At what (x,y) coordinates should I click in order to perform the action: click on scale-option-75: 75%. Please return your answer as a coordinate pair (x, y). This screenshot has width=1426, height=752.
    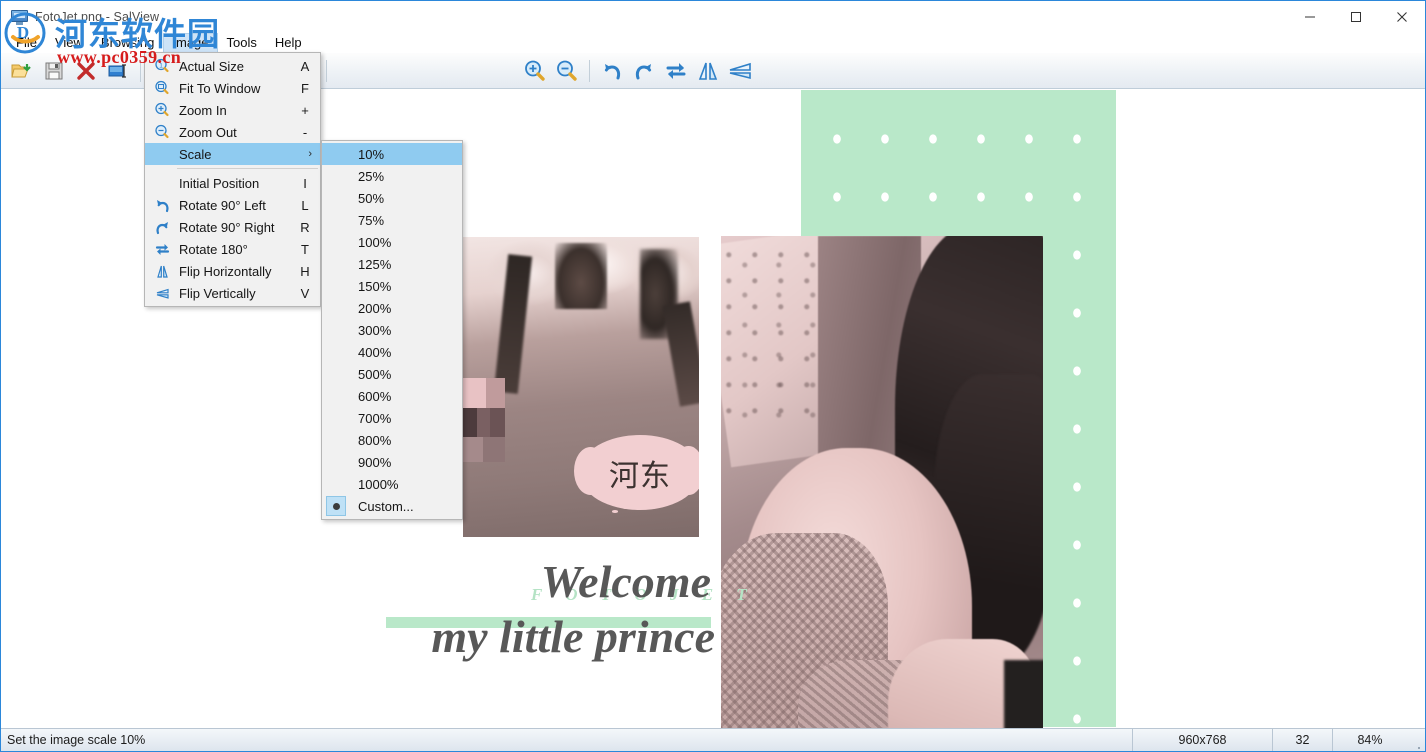
    Looking at the image, I should click on (392, 220).